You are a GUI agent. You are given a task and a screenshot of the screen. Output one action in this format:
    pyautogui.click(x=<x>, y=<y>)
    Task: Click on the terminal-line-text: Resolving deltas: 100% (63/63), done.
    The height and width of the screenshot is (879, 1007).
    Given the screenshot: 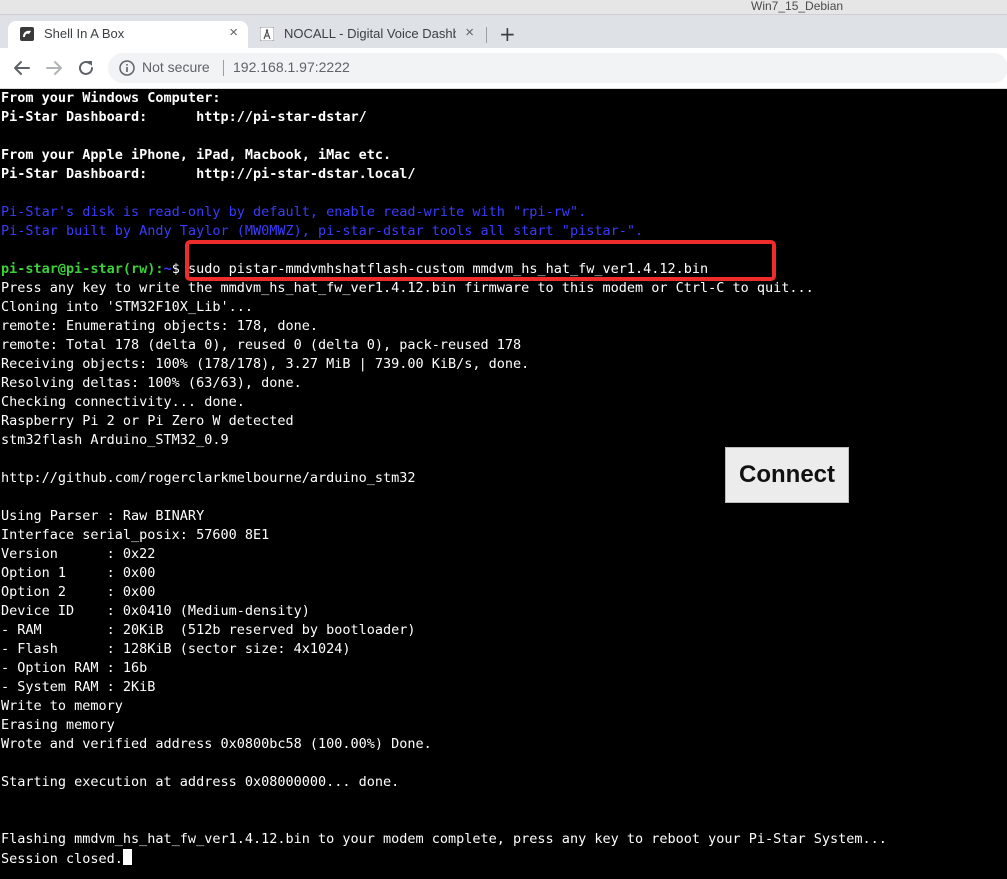 What is the action you would take?
    pyautogui.click(x=151, y=383)
    